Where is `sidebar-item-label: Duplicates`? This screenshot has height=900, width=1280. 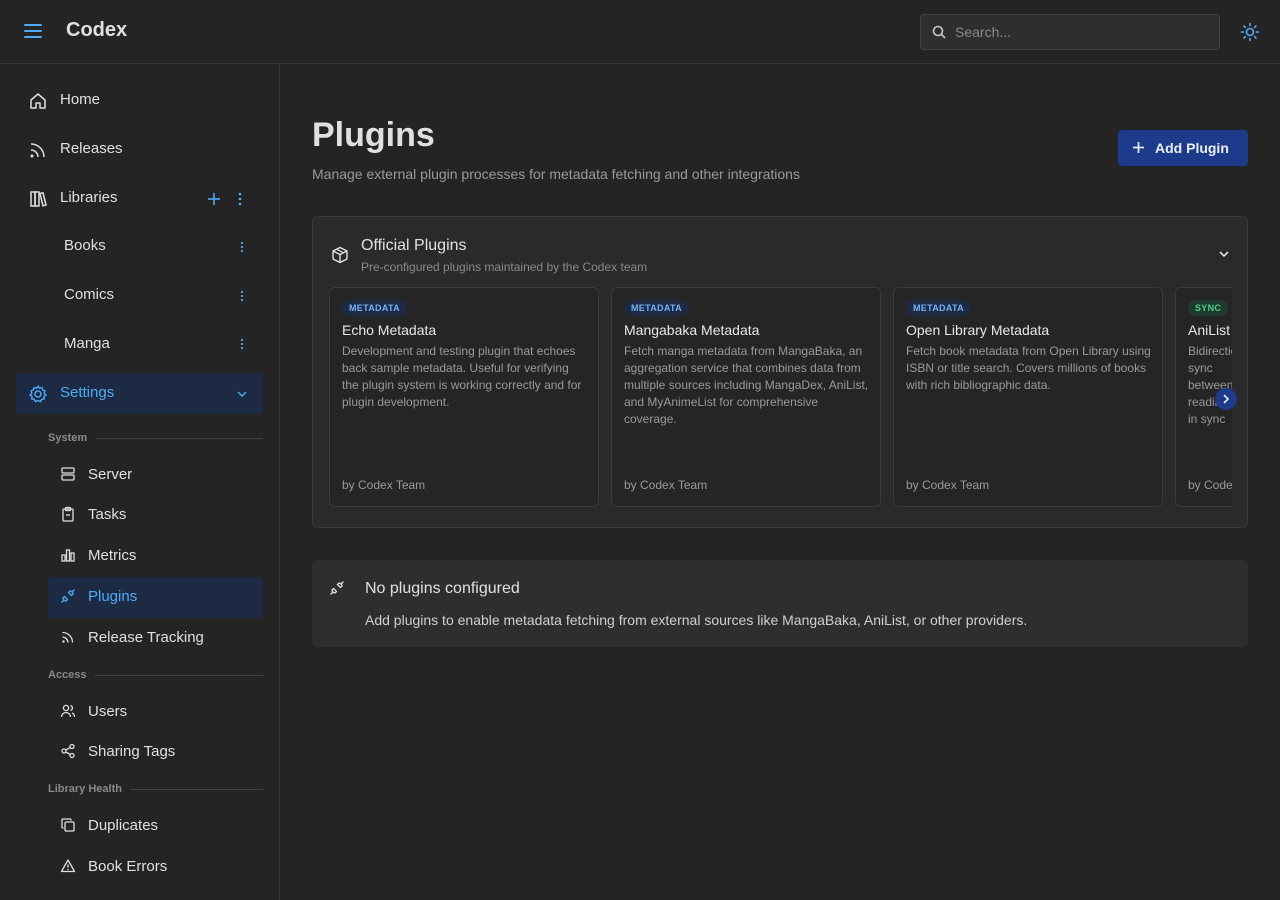
sidebar-item-label: Duplicates is located at coordinates (123, 825).